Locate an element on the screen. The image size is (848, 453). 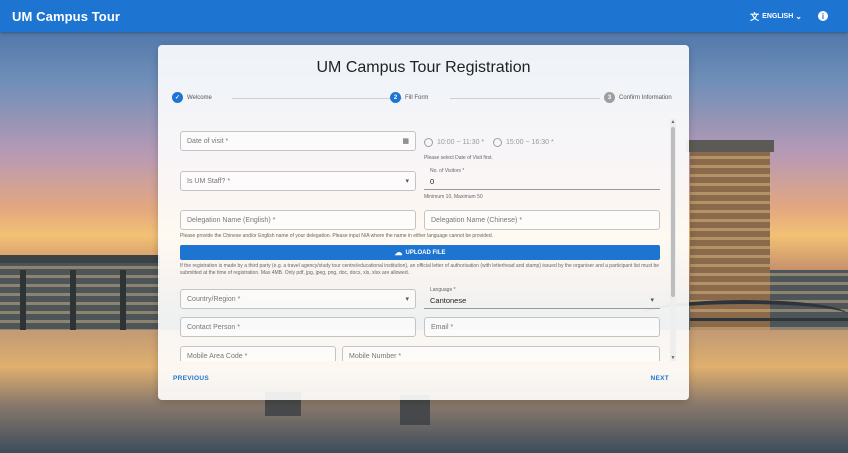
email-field: Email * is located at coordinates (542, 327).